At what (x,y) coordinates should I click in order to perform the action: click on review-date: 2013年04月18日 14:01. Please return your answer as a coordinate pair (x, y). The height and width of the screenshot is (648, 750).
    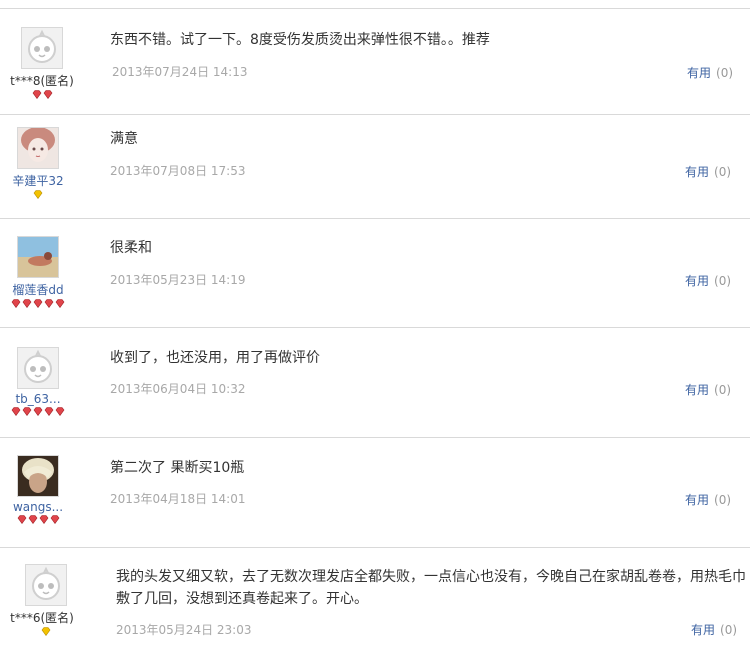
    Looking at the image, I should click on (178, 499).